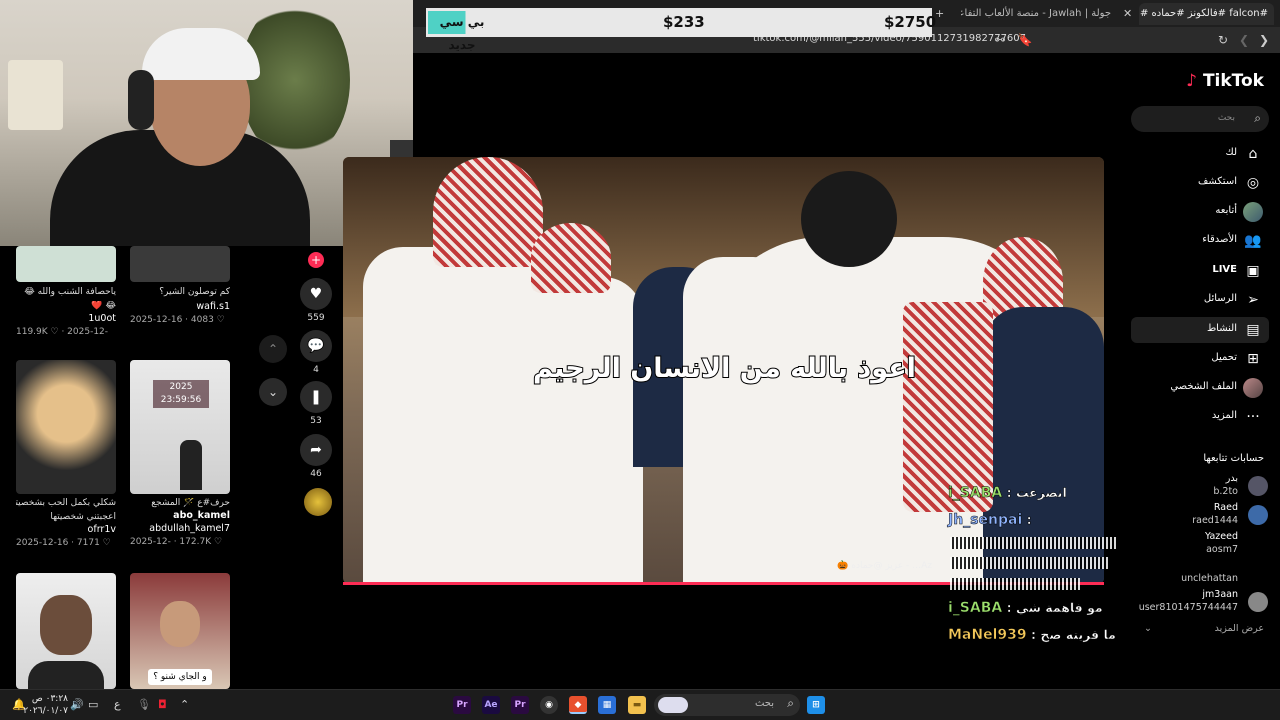 Image resolution: width=1280 pixels, height=720 pixels. I want to click on share-icon: ➦, so click(316, 450).